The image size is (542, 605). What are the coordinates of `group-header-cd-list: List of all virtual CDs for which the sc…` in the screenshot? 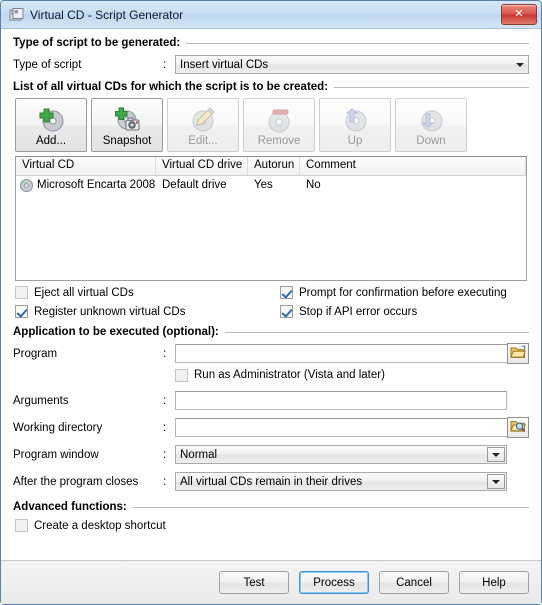 It's located at (271, 87).